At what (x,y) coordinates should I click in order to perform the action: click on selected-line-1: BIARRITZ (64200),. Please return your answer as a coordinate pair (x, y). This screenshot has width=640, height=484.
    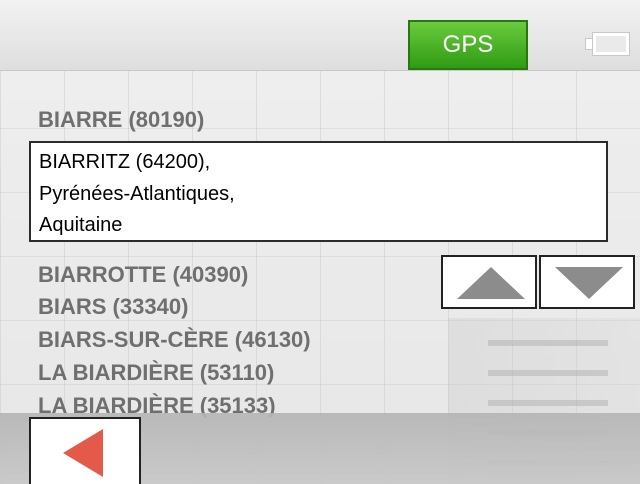
    Looking at the image, I should click on (125, 162).